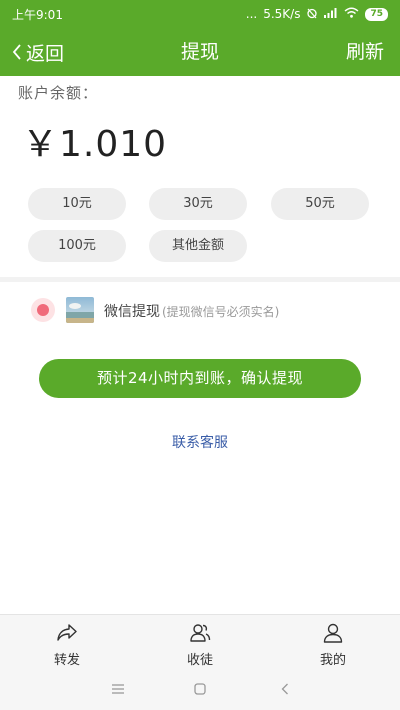 Image resolution: width=400 pixels, height=710 pixels. What do you see at coordinates (200, 633) in the screenshot?
I see `people-icon` at bounding box center [200, 633].